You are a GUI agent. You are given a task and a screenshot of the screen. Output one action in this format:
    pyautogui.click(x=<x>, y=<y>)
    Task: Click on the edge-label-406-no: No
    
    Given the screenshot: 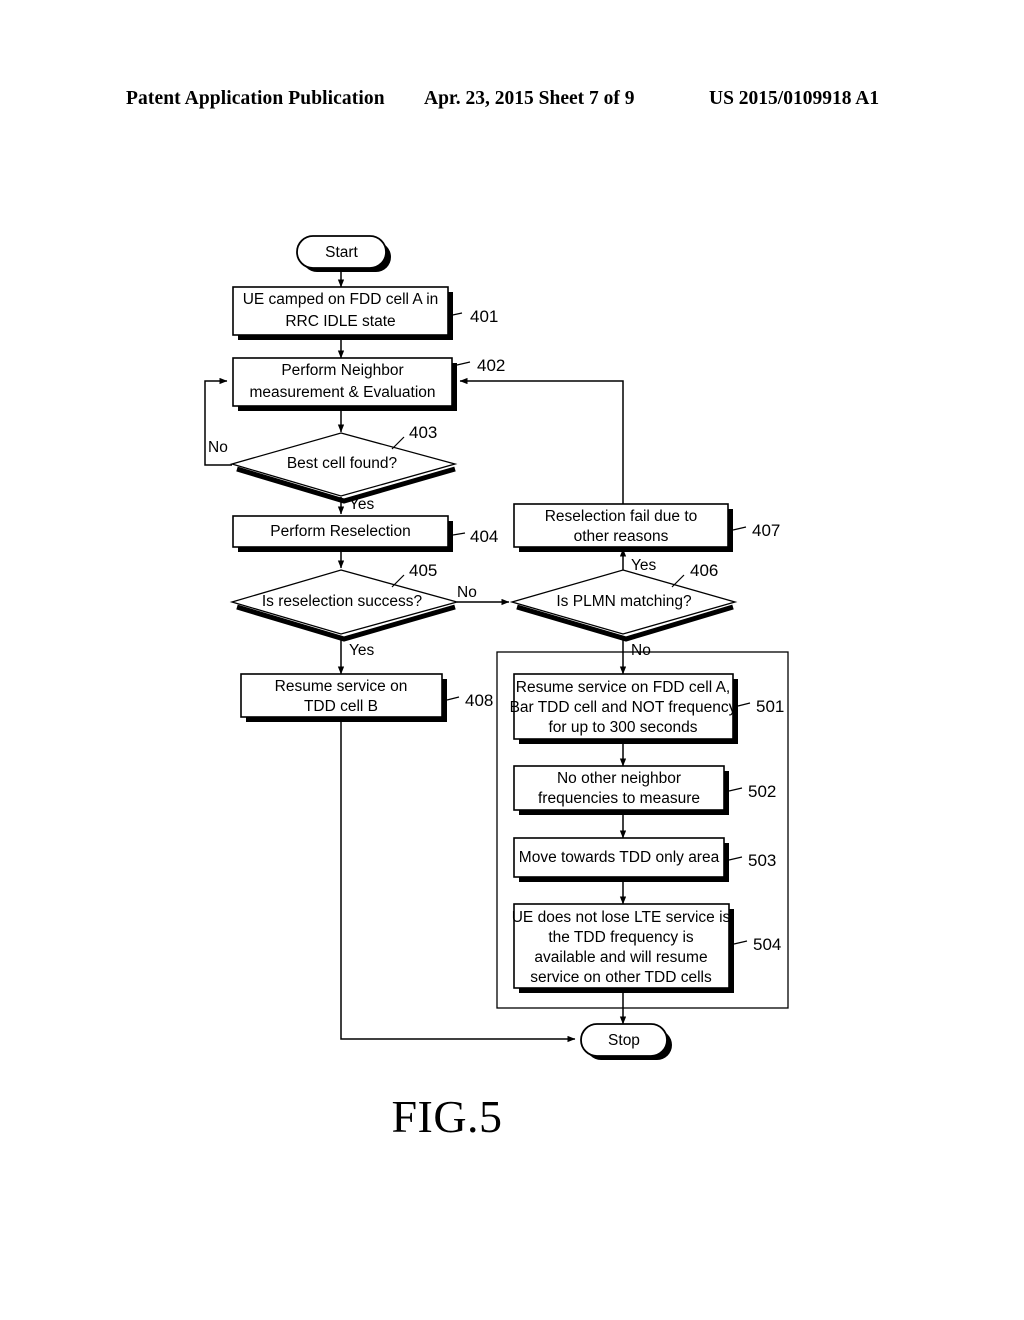 What is the action you would take?
    pyautogui.click(x=641, y=650)
    